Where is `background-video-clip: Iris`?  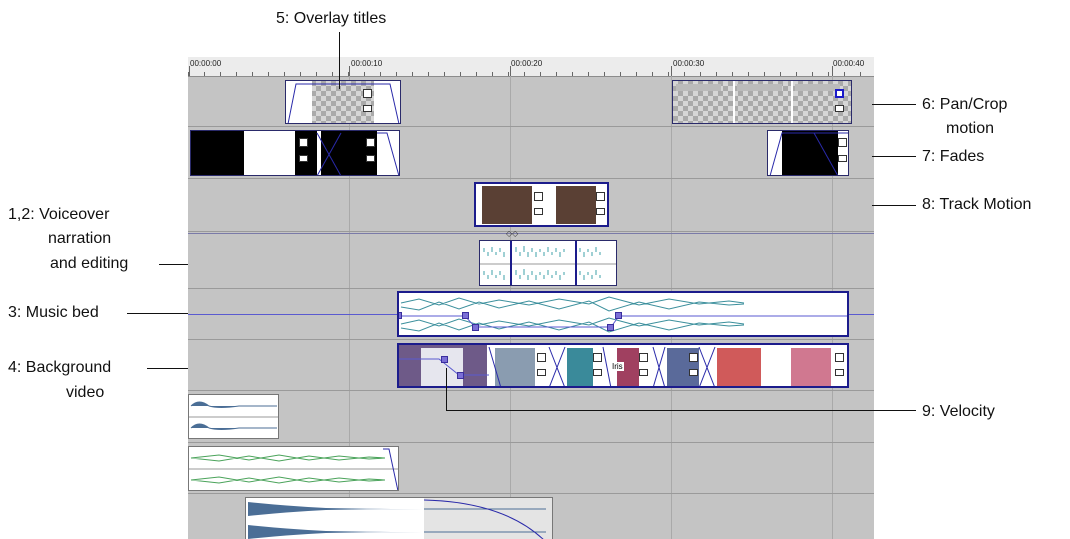
background-video-clip: Iris is located at coordinates (623, 365).